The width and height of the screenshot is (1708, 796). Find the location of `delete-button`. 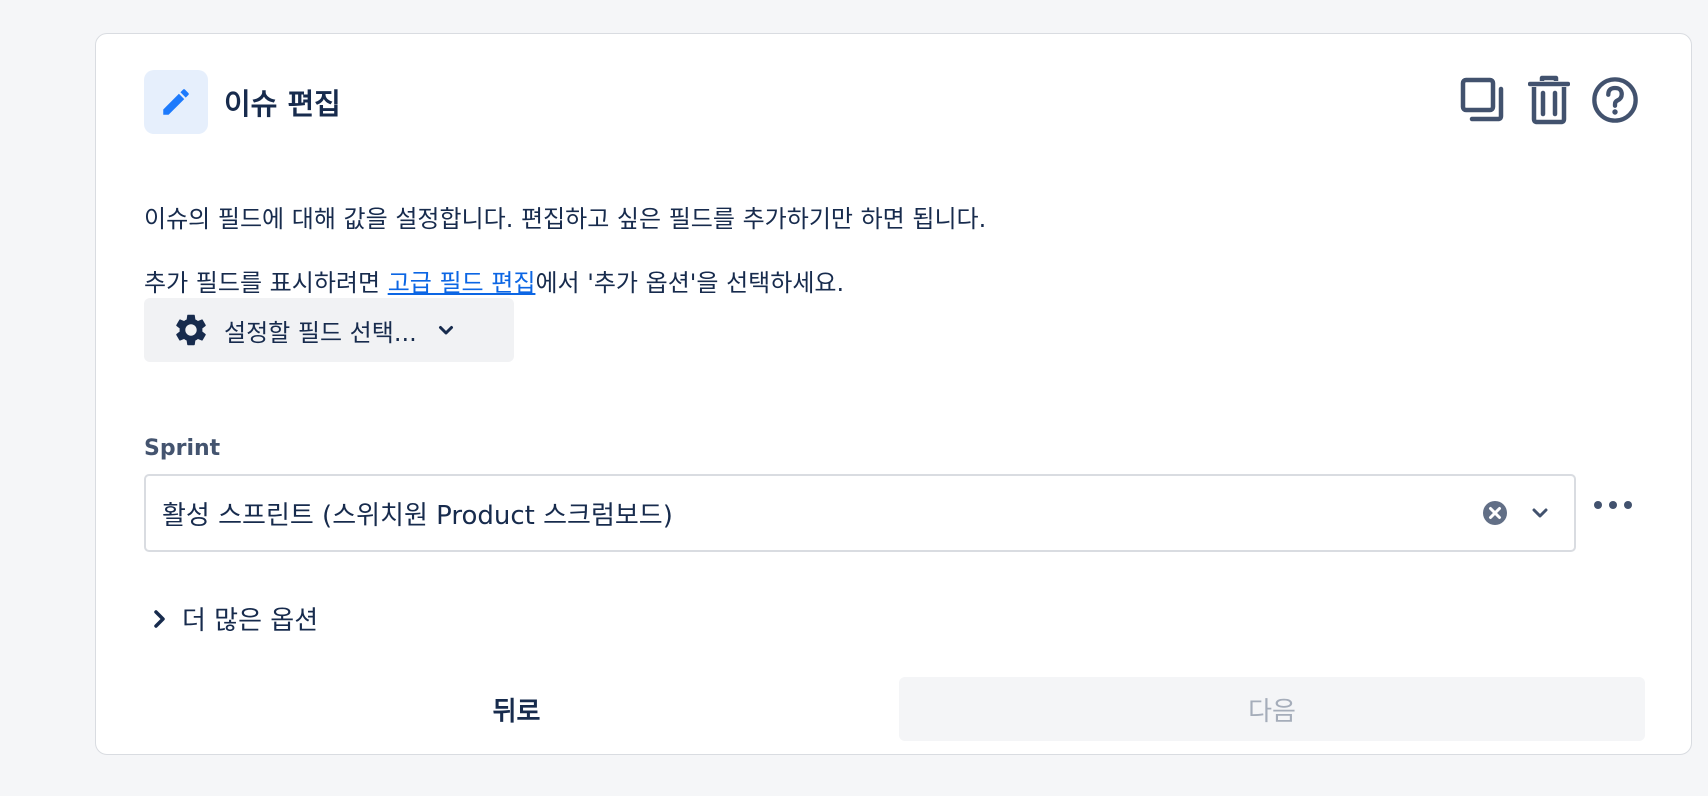

delete-button is located at coordinates (1549, 100).